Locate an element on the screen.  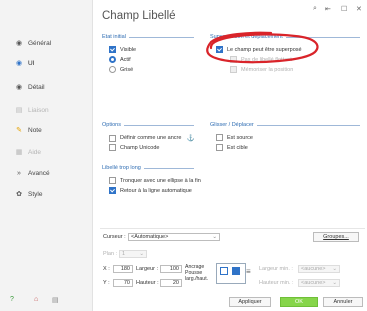
advanced-icon: » is located at coordinates (19, 173).